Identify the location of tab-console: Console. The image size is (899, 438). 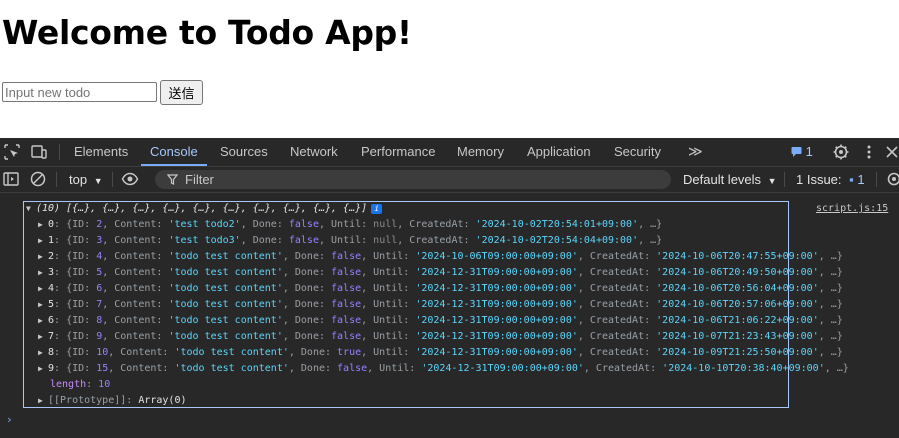
(174, 152).